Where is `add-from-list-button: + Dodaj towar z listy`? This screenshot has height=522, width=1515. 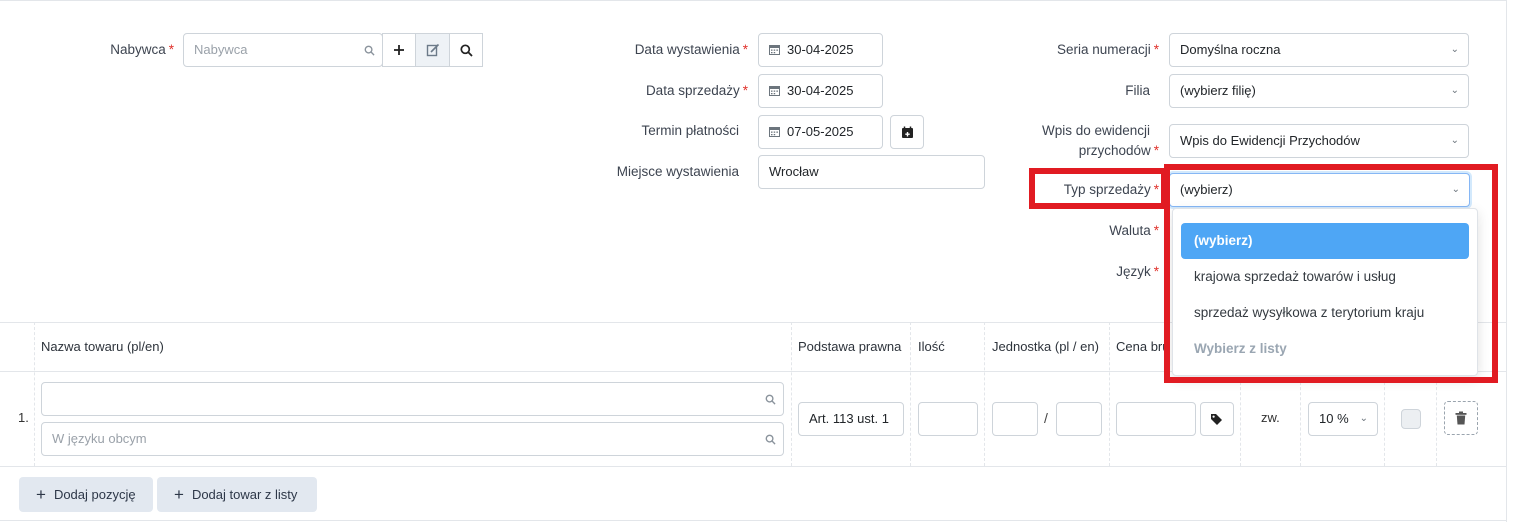
add-from-list-button: + Dodaj towar z listy is located at coordinates (237, 494).